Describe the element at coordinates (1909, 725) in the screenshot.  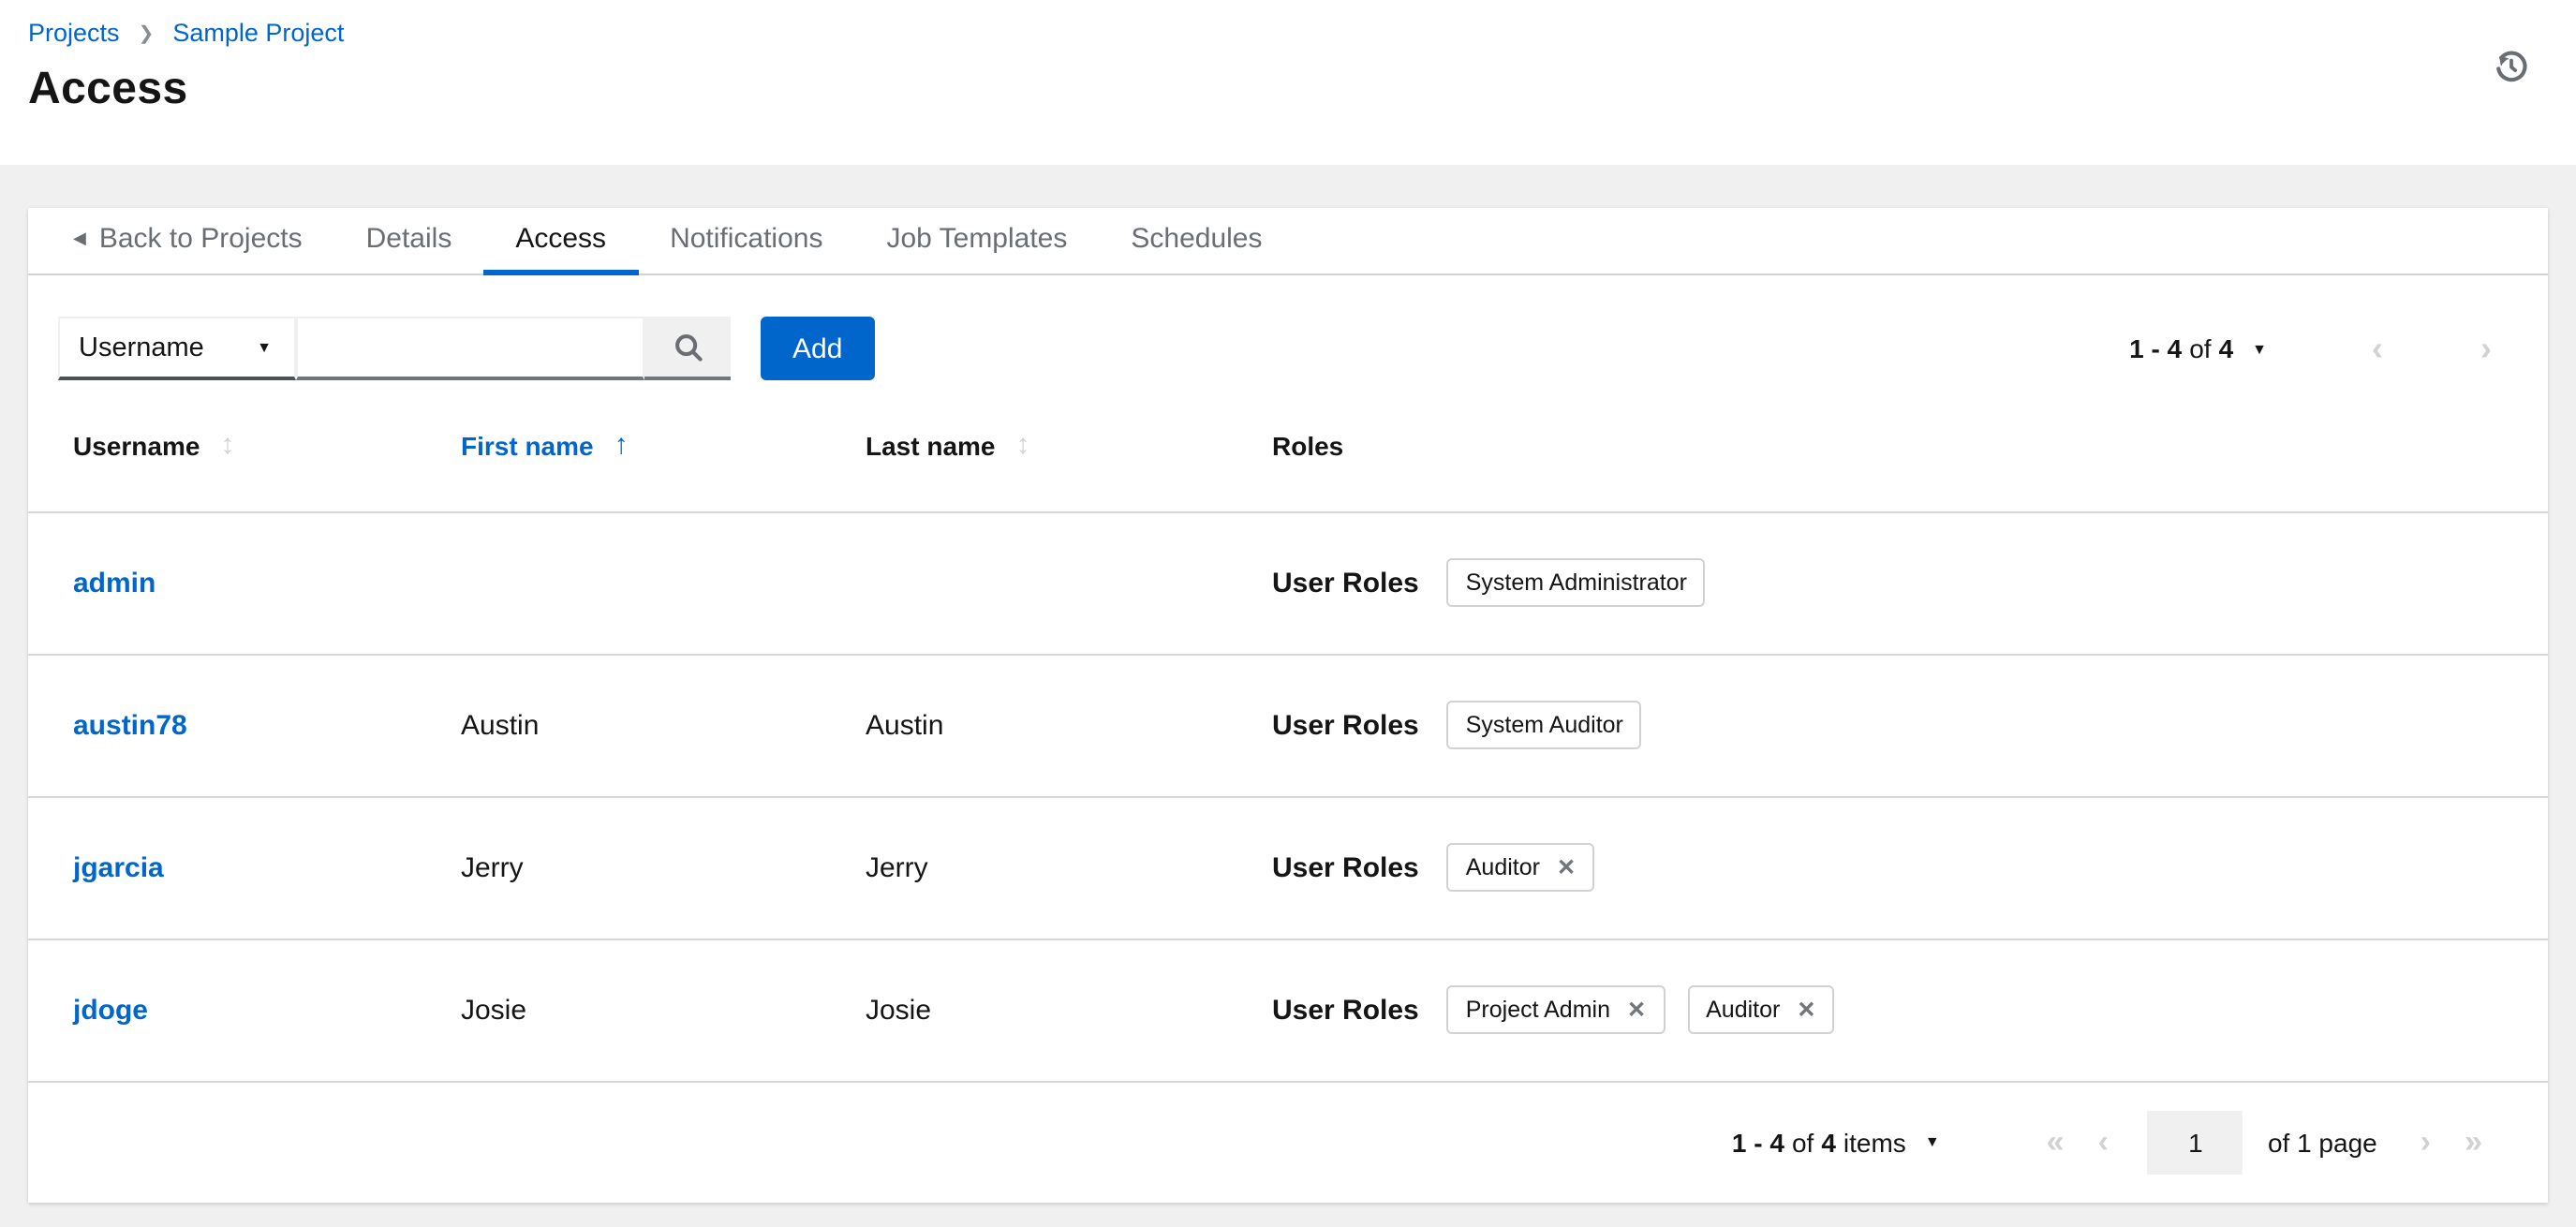
I see `roles-cell: User Roles System Auditor` at that location.